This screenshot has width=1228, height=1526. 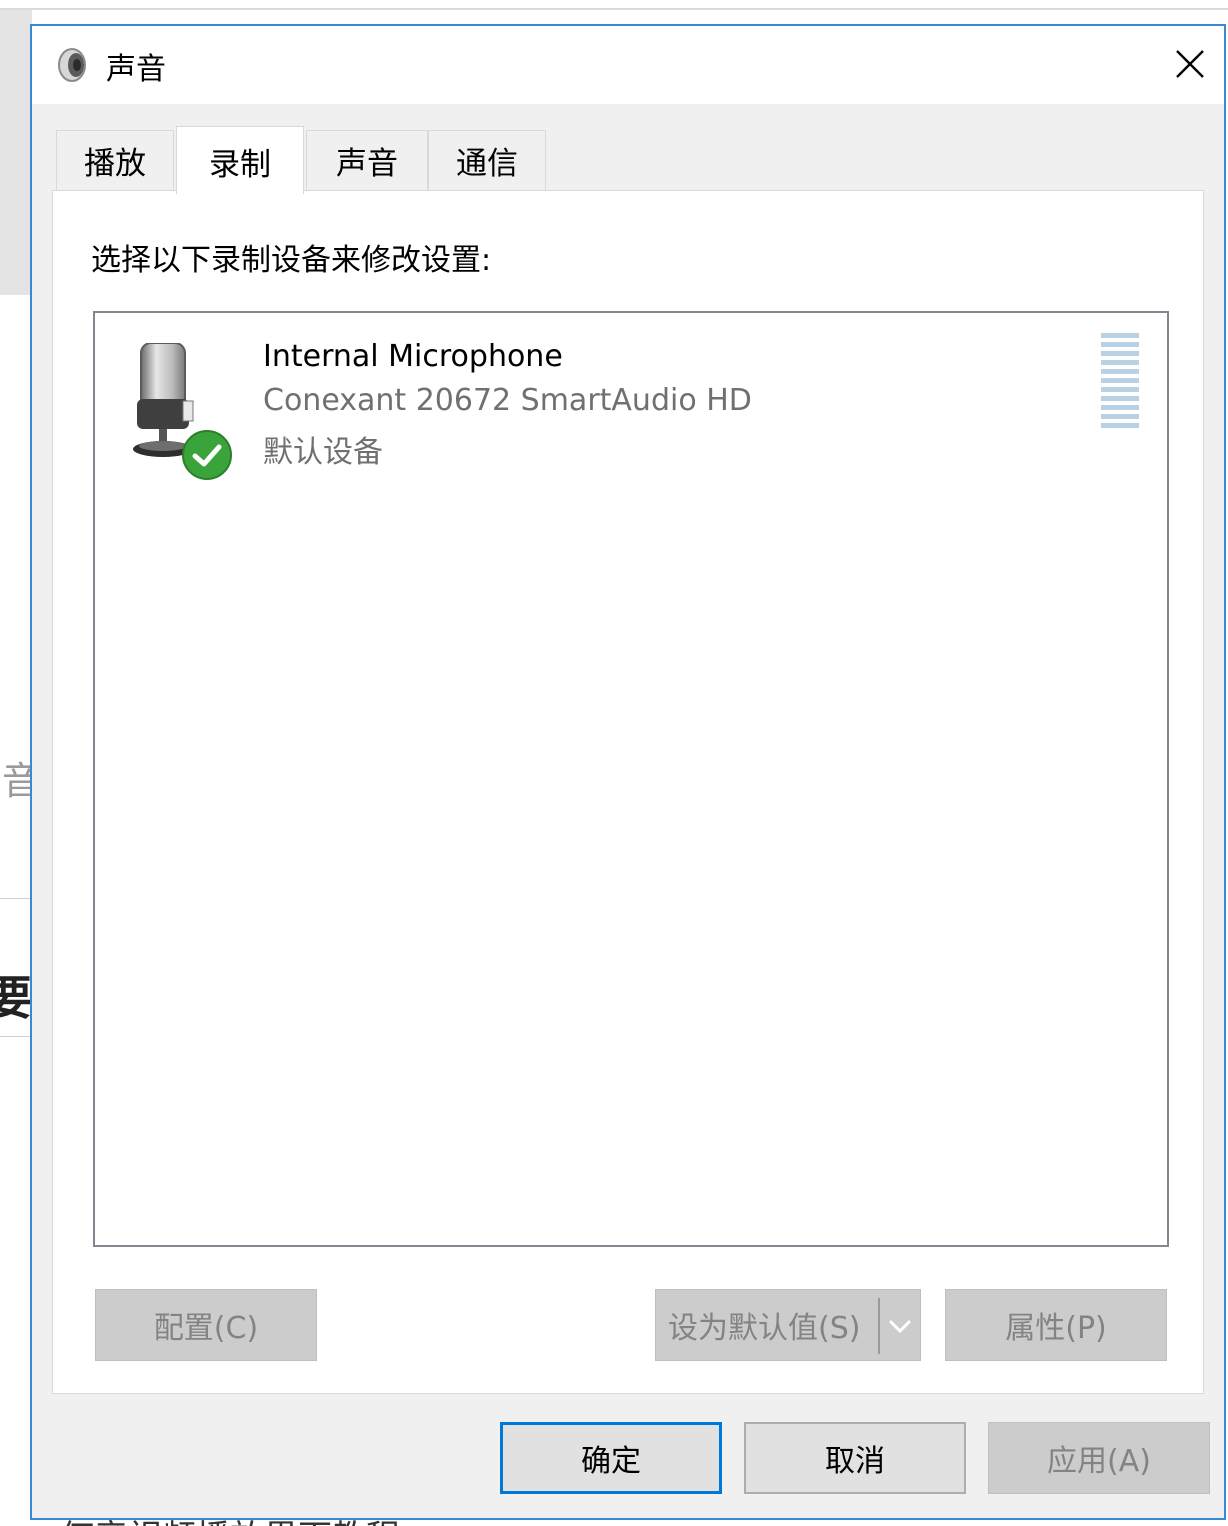 I want to click on tab-playback: 播放, so click(x=115, y=160).